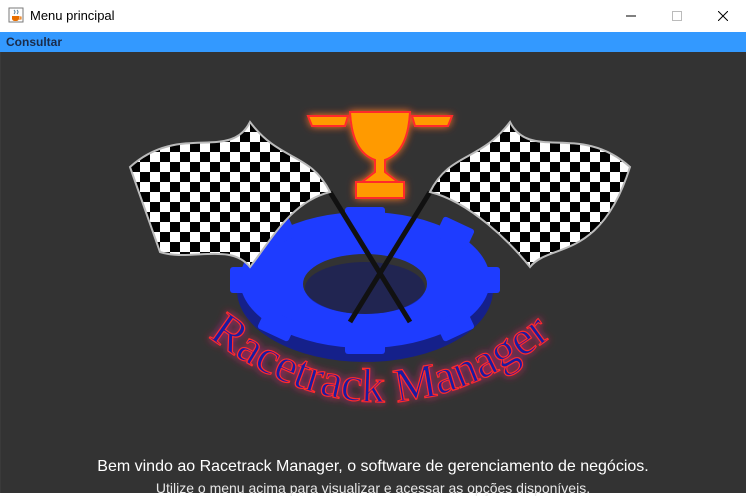  What do you see at coordinates (72, 15) in the screenshot?
I see `window-title: Menu principal` at bounding box center [72, 15].